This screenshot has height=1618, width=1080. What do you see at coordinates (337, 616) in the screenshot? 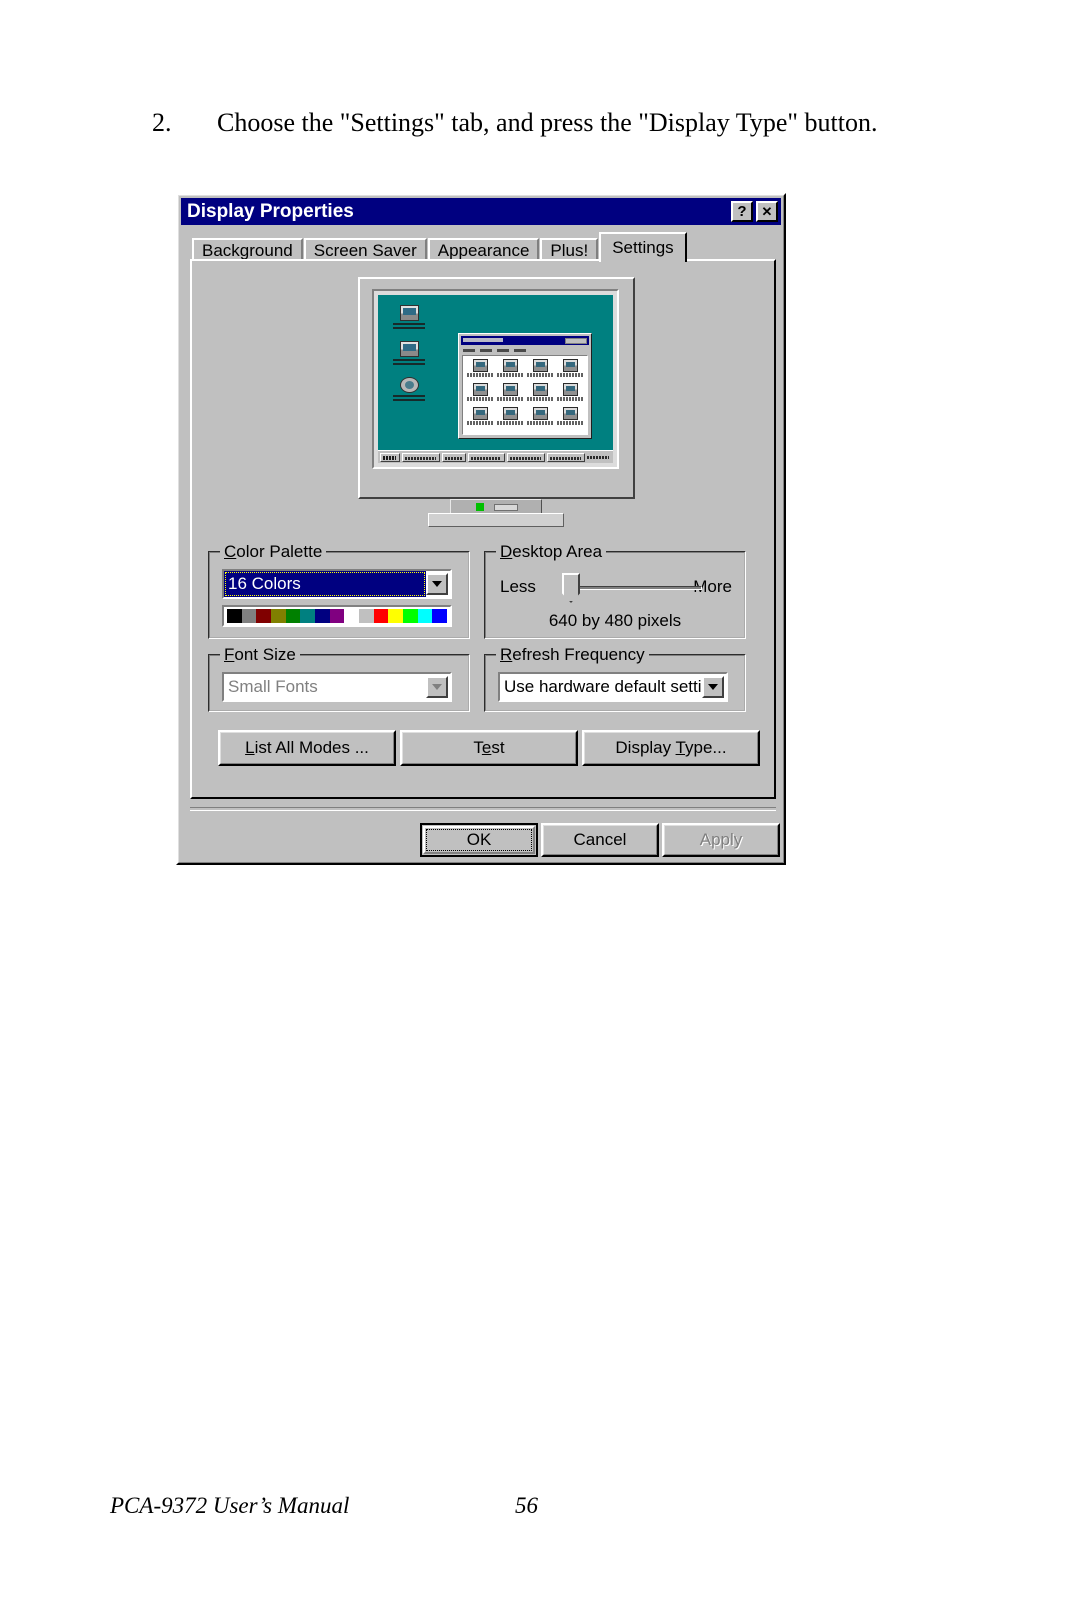
I see `color-swatch-strip` at bounding box center [337, 616].